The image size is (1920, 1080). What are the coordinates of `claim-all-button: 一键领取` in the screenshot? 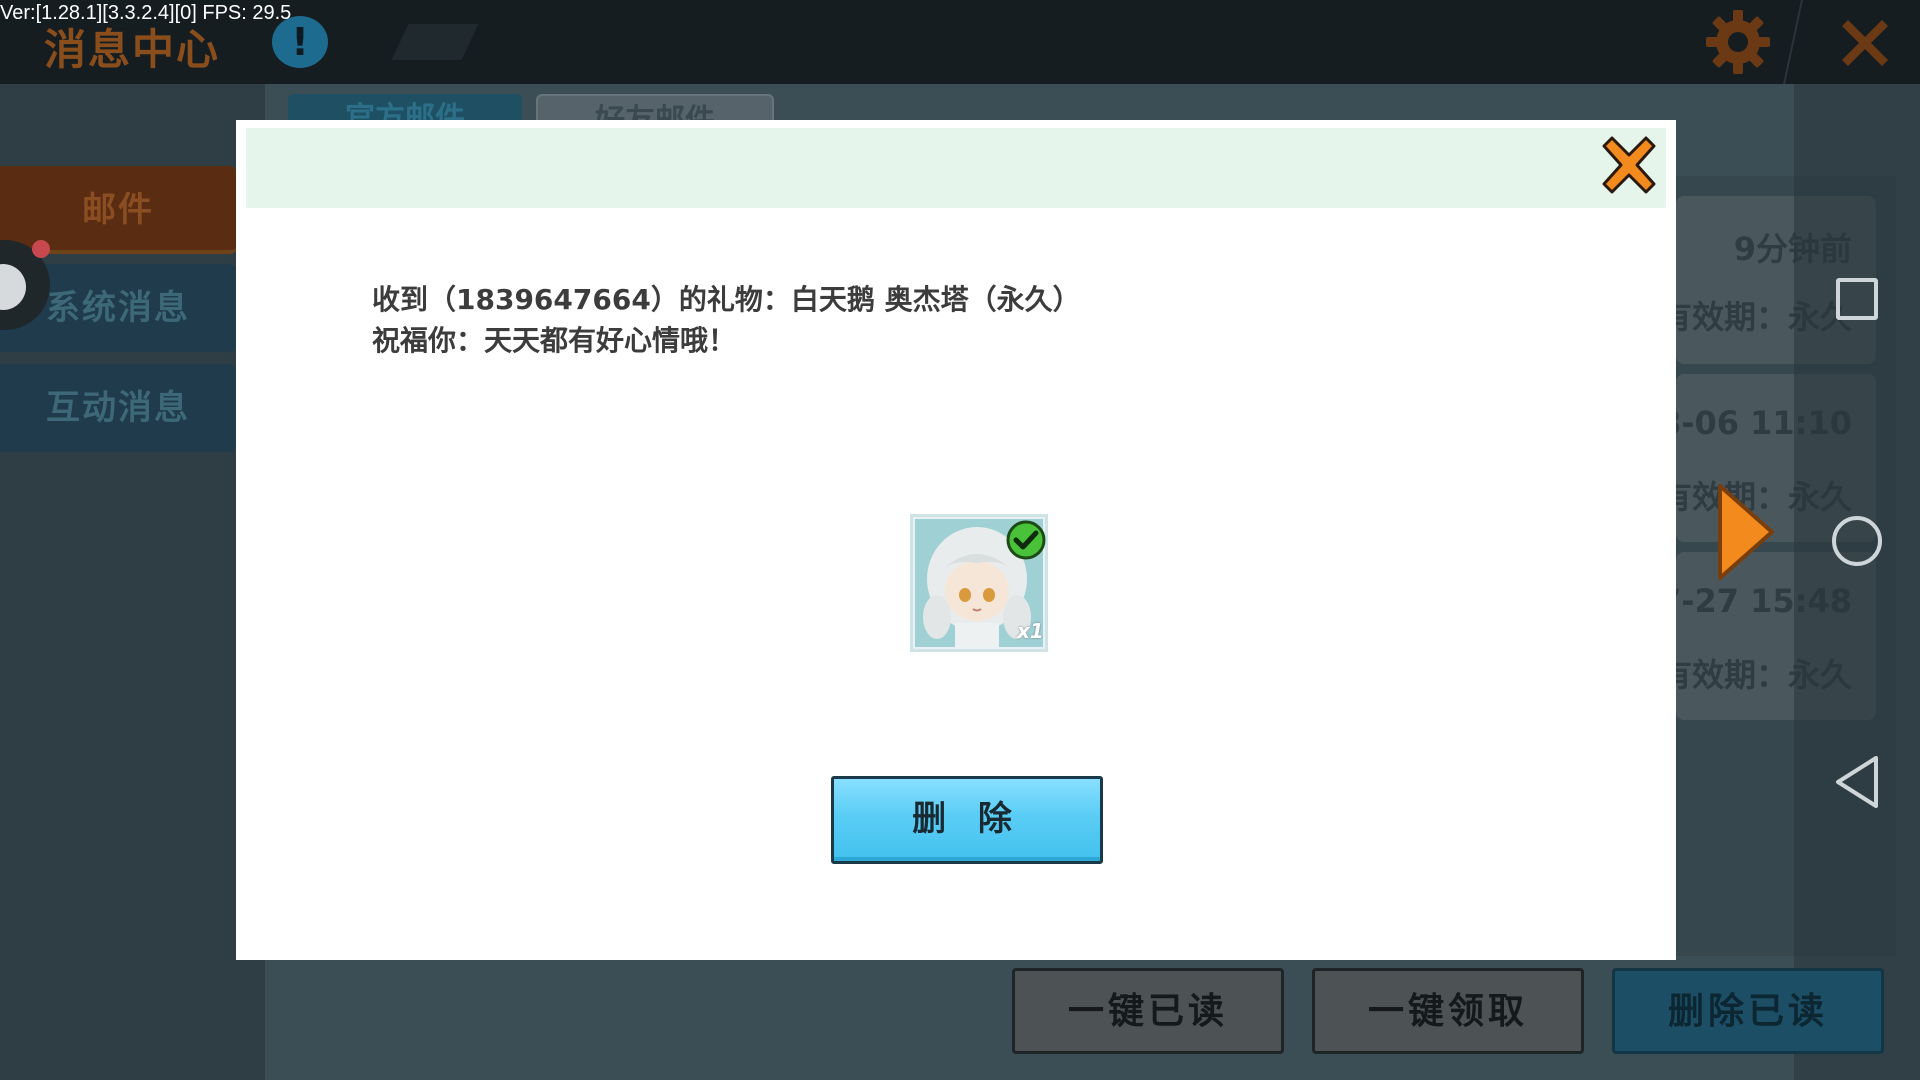 It's located at (1448, 1011).